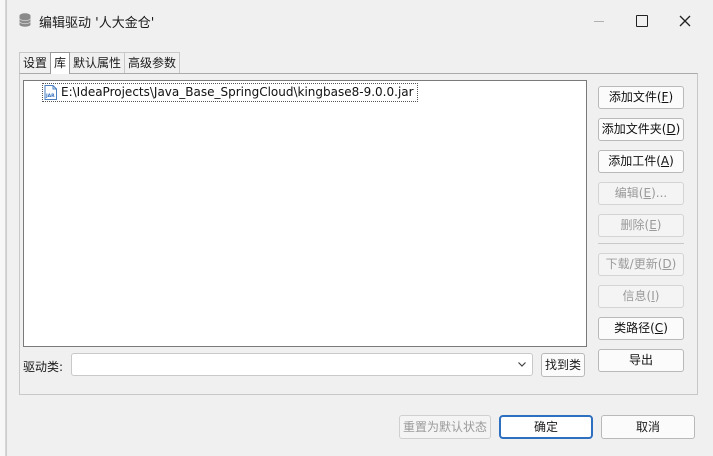 The image size is (713, 456). I want to click on minimize-button, so click(599, 21).